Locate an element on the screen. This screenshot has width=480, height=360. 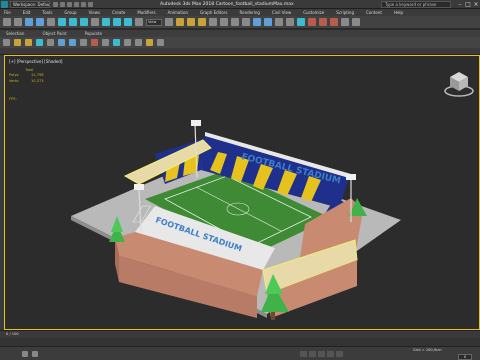
play-icon is located at coordinates (321, 354).